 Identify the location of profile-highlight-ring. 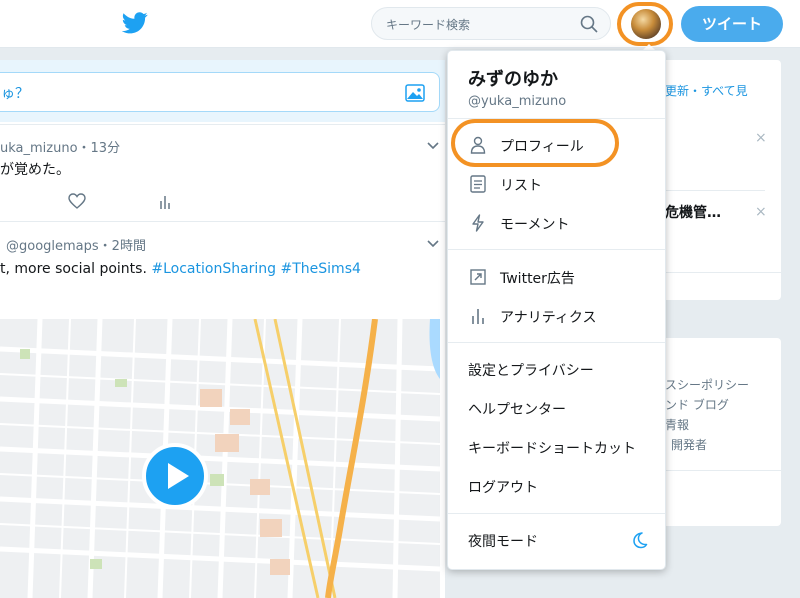
(535, 143).